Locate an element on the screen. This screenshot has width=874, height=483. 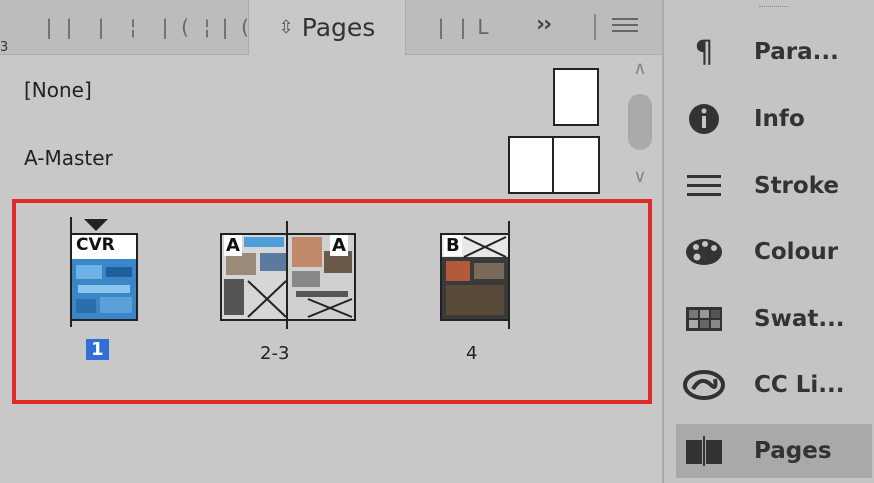
dock-item-label: Info is located at coordinates (779, 119).